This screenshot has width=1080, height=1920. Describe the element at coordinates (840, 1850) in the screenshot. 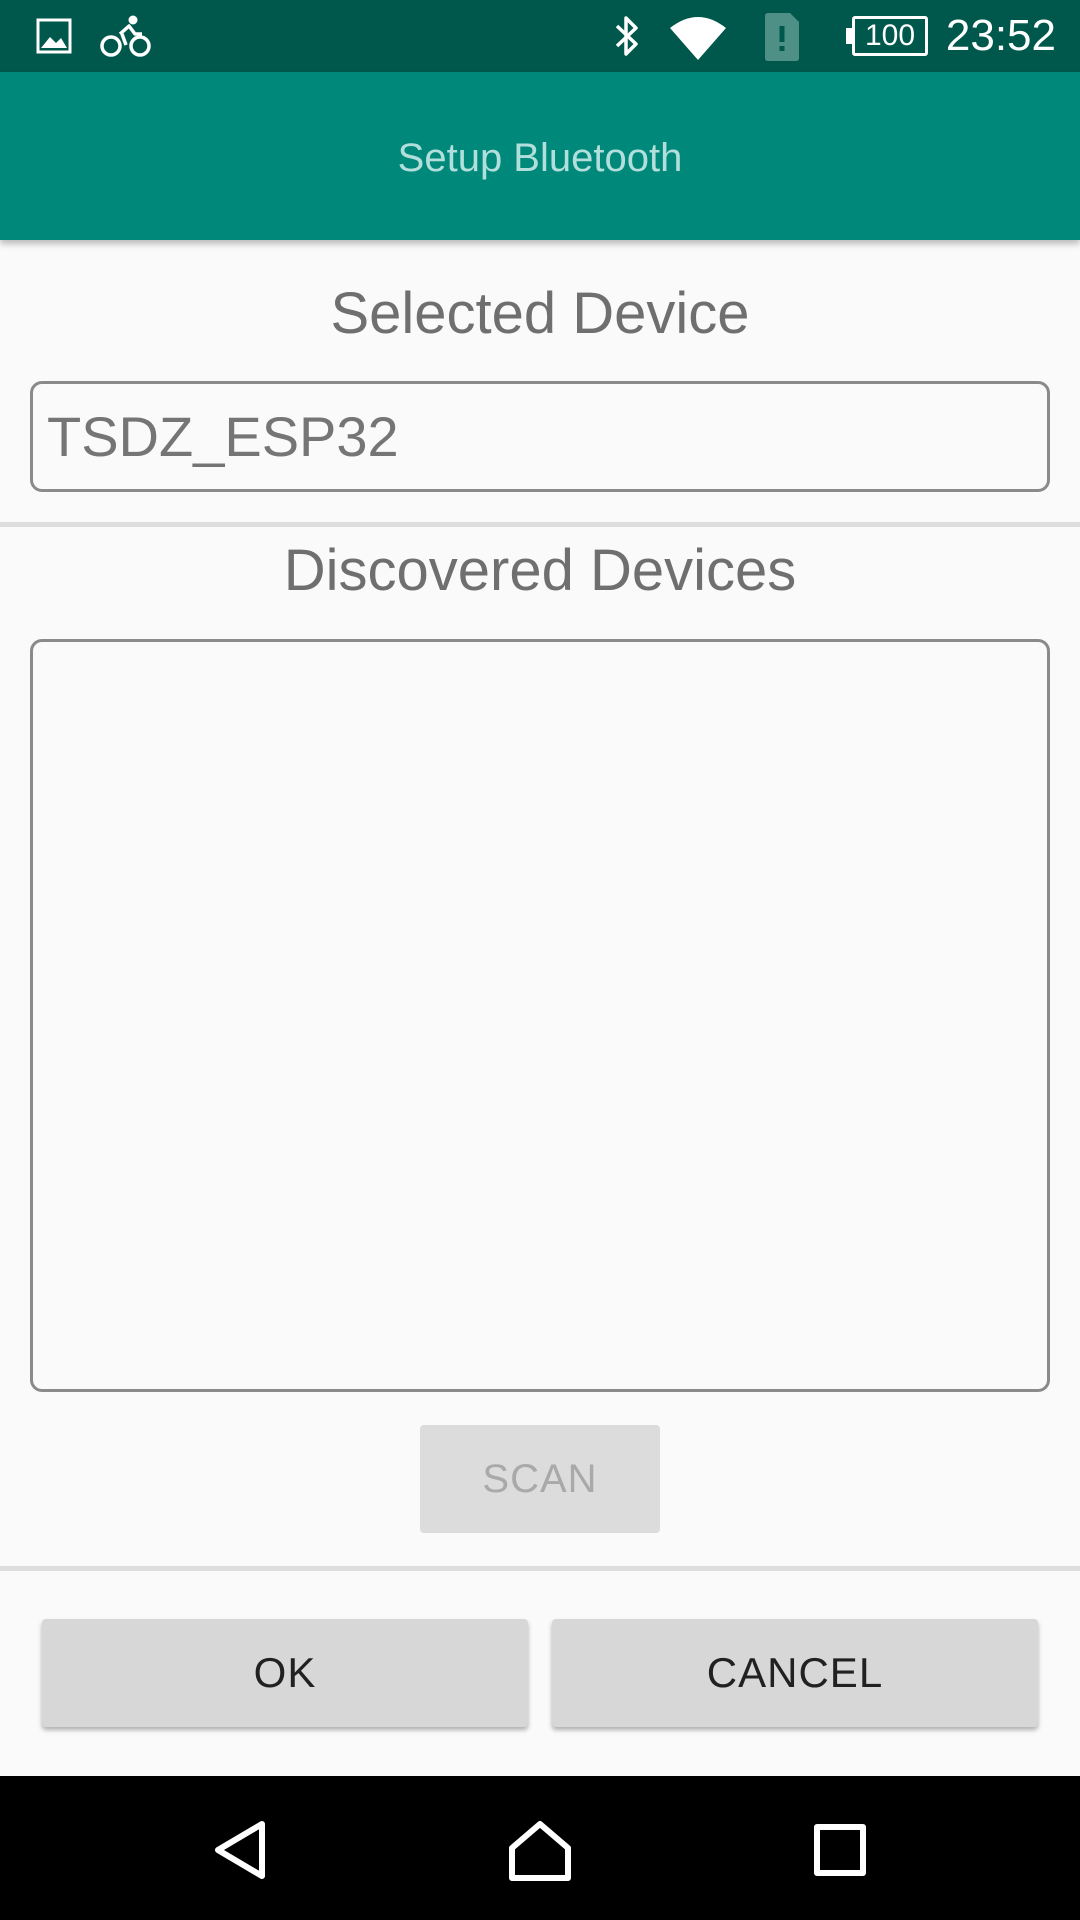

I see `recents-icon` at that location.